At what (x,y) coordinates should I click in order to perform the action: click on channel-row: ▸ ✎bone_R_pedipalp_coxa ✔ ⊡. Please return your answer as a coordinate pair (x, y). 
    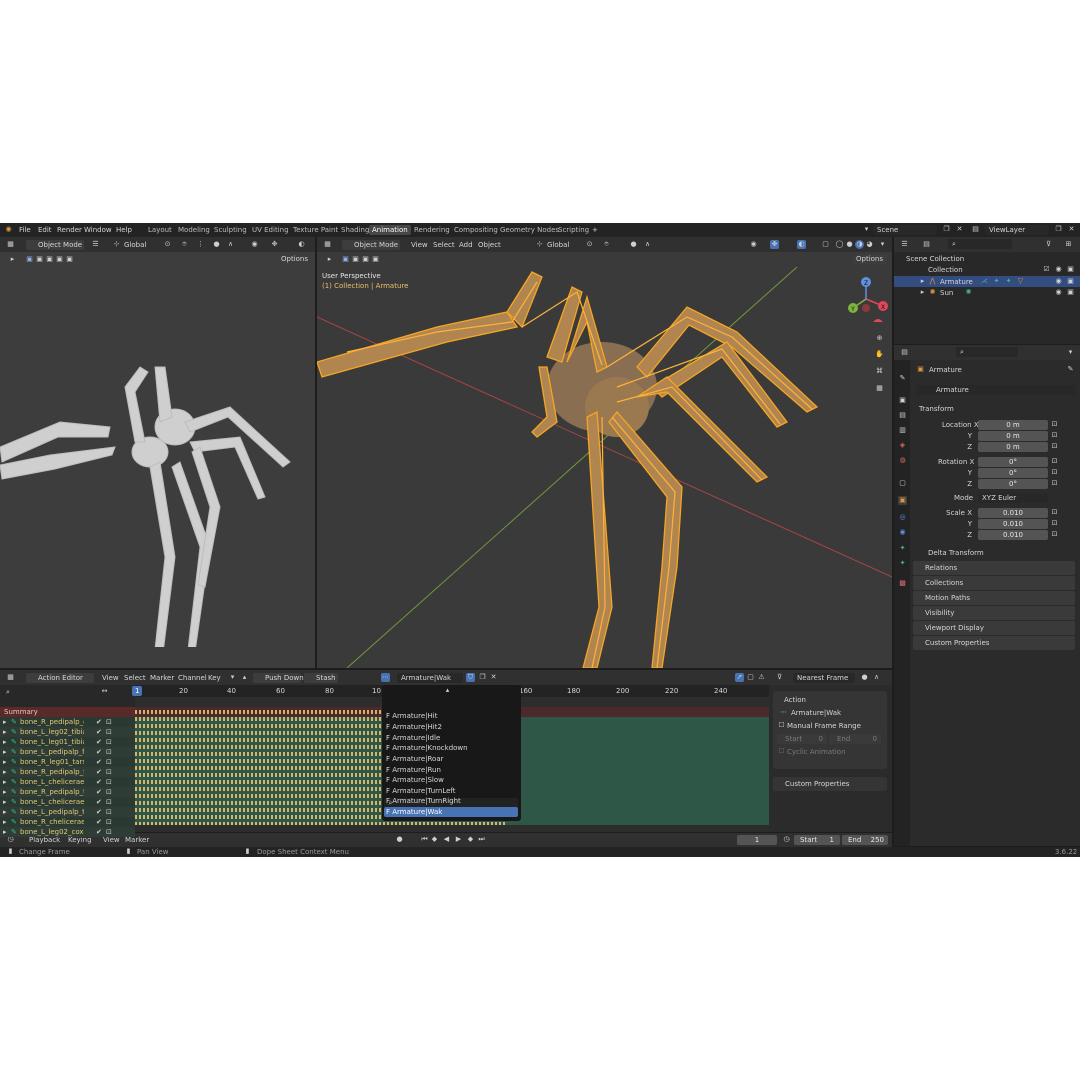
    Looking at the image, I should click on (67, 722).